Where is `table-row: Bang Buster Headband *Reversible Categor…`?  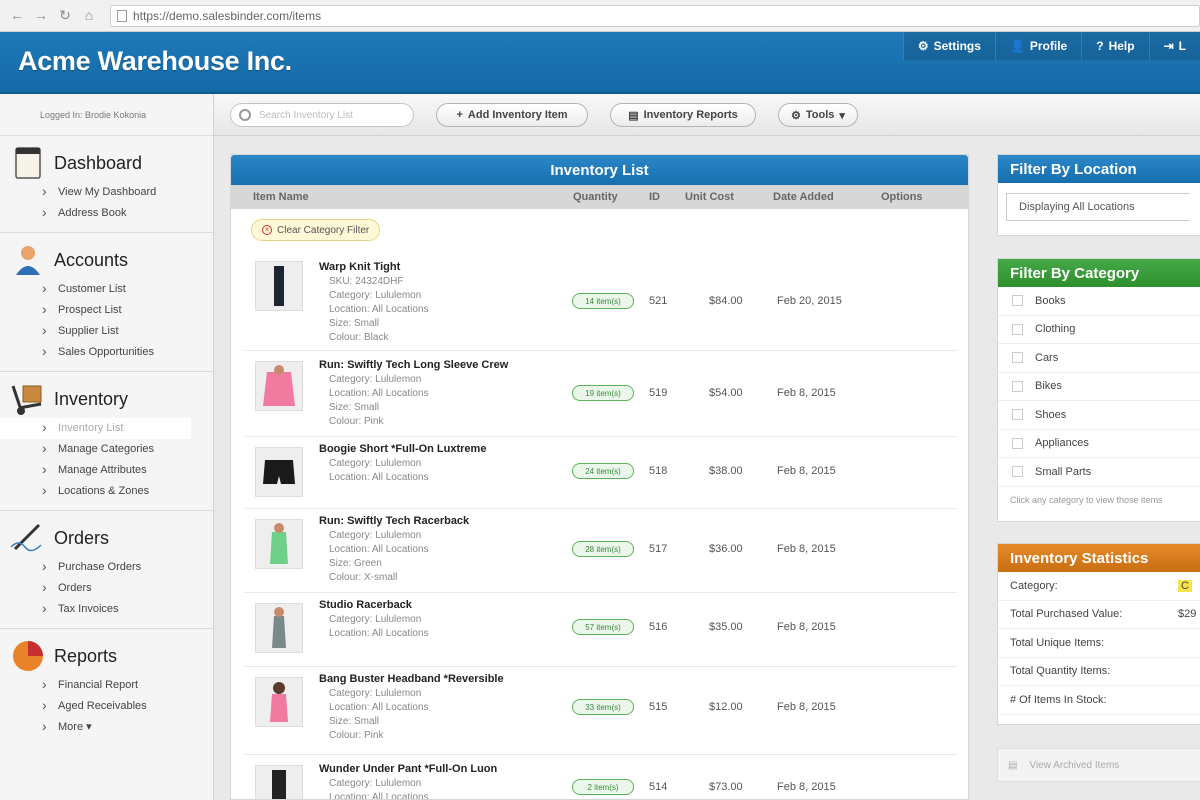
table-row: Bang Buster Headband *Reversible Categor… is located at coordinates (601, 711).